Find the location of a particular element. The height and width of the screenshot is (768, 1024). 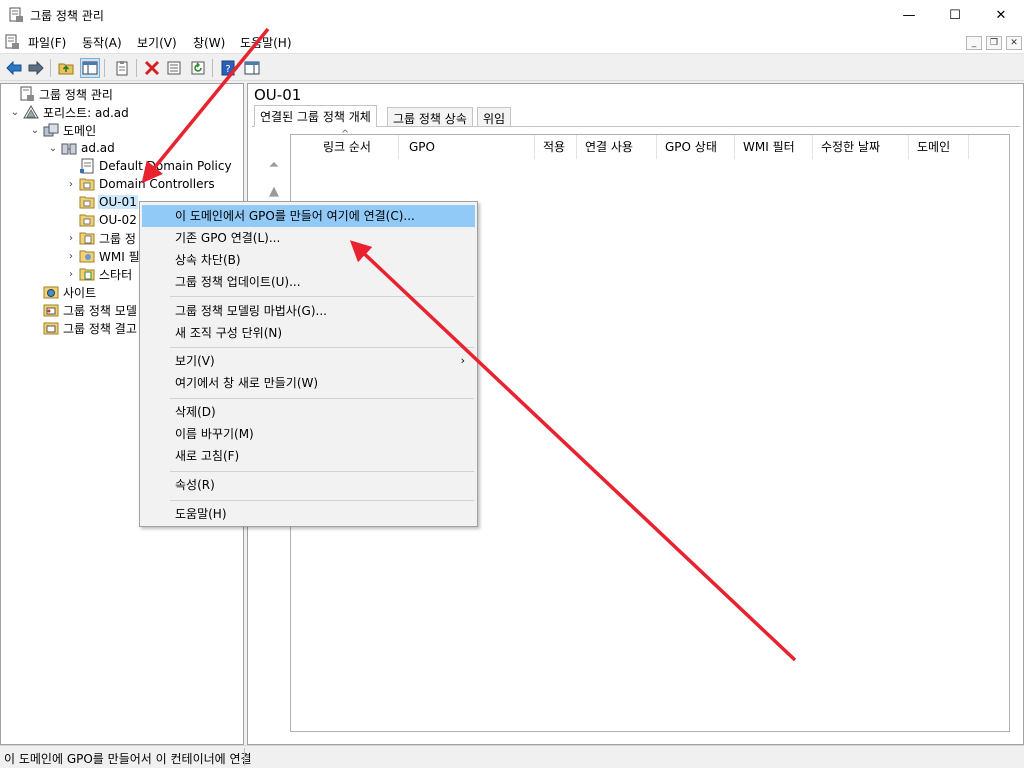

menu-help: 도움말(H) is located at coordinates (266, 42).